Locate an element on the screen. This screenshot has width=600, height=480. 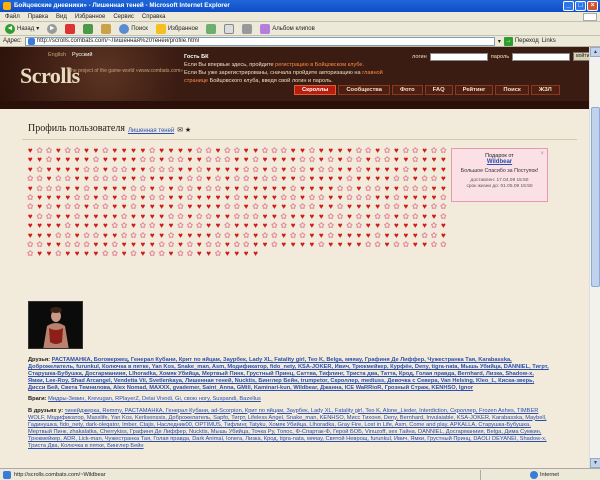
minimize-button: _ is located at coordinates (568, 6).